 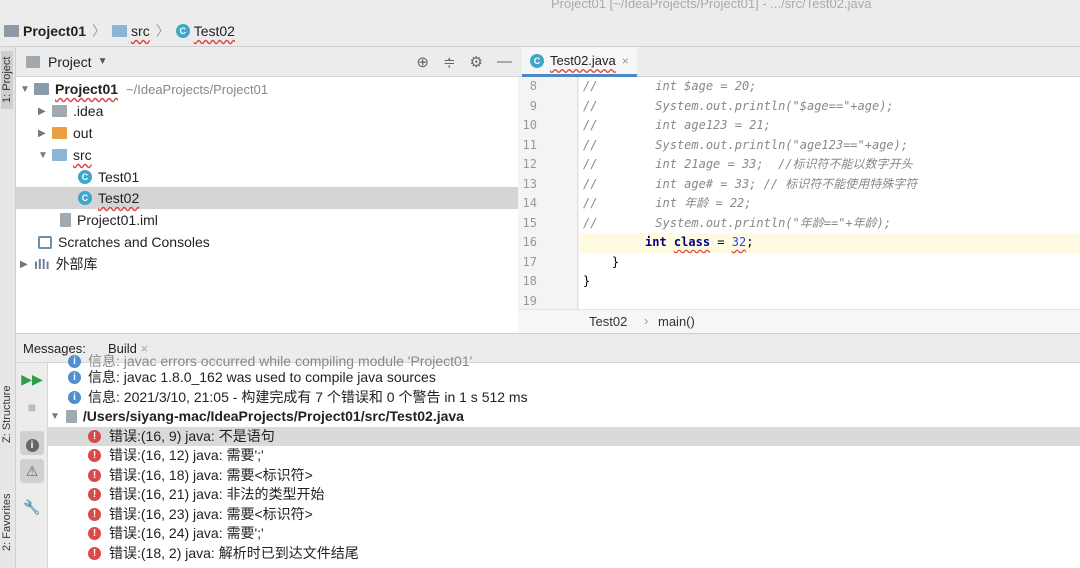 I want to click on collapse-all-icon: ≑, so click(x=449, y=62).